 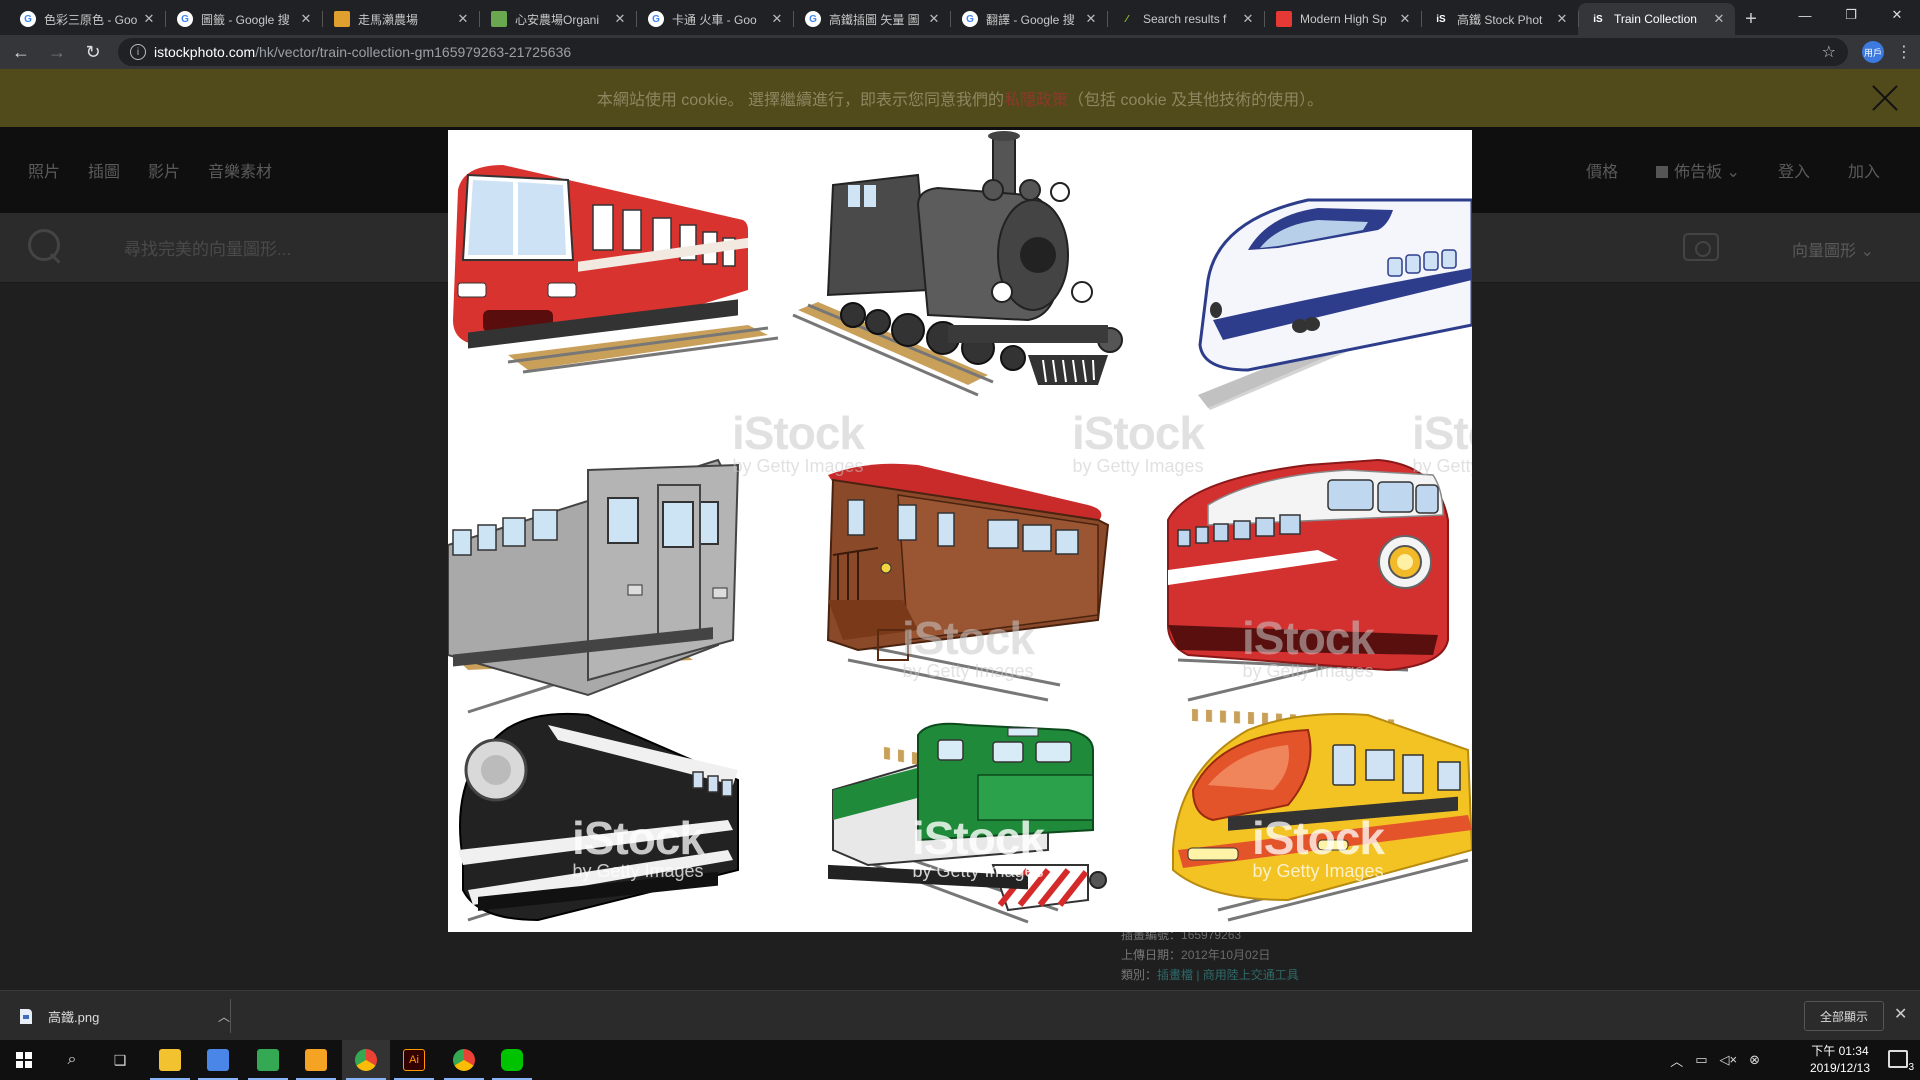 What do you see at coordinates (1226, 955) in the screenshot?
I see `upload-date-value: 2012年10月02日` at bounding box center [1226, 955].